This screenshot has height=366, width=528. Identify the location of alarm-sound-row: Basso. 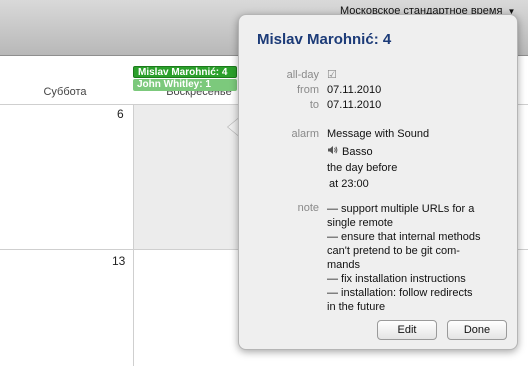
(350, 151).